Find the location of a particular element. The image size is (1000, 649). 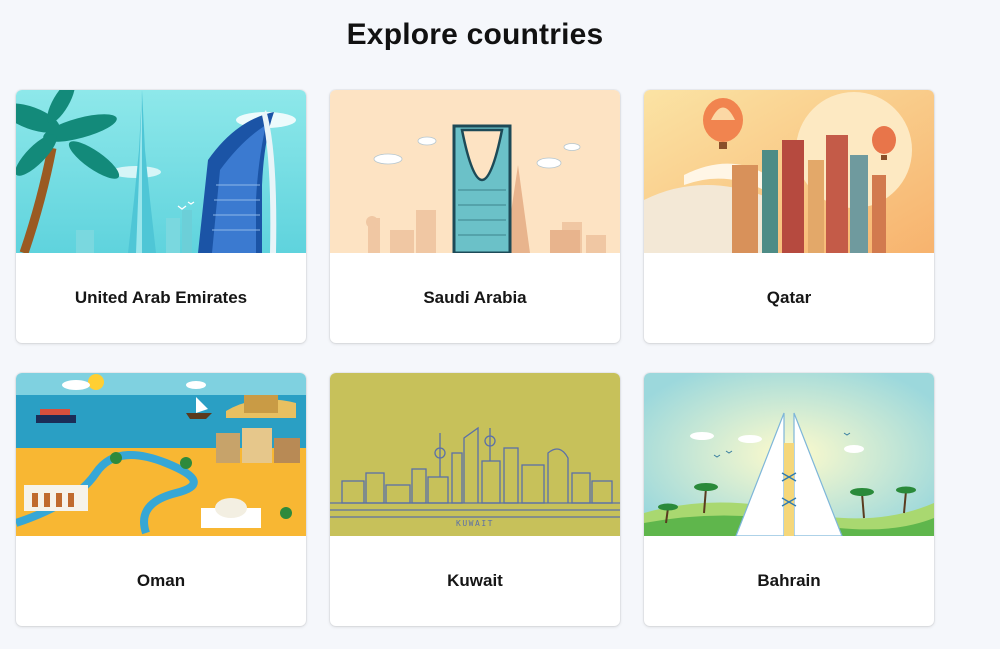

oman-map-illustration is located at coordinates (161, 454).